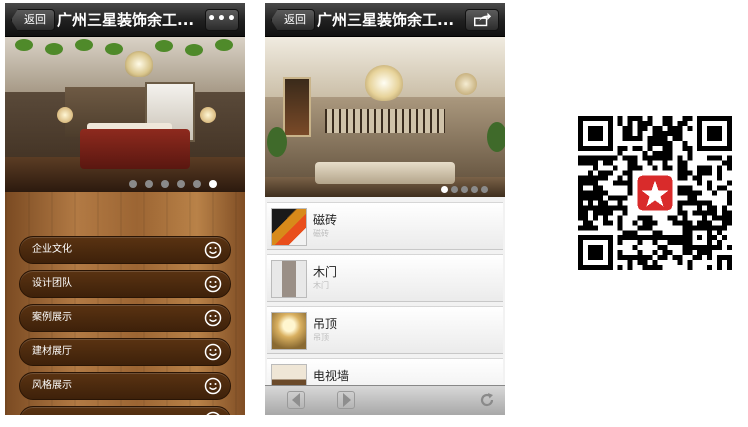 This screenshot has width=748, height=427. I want to click on category-name: 磁砖, so click(325, 220).